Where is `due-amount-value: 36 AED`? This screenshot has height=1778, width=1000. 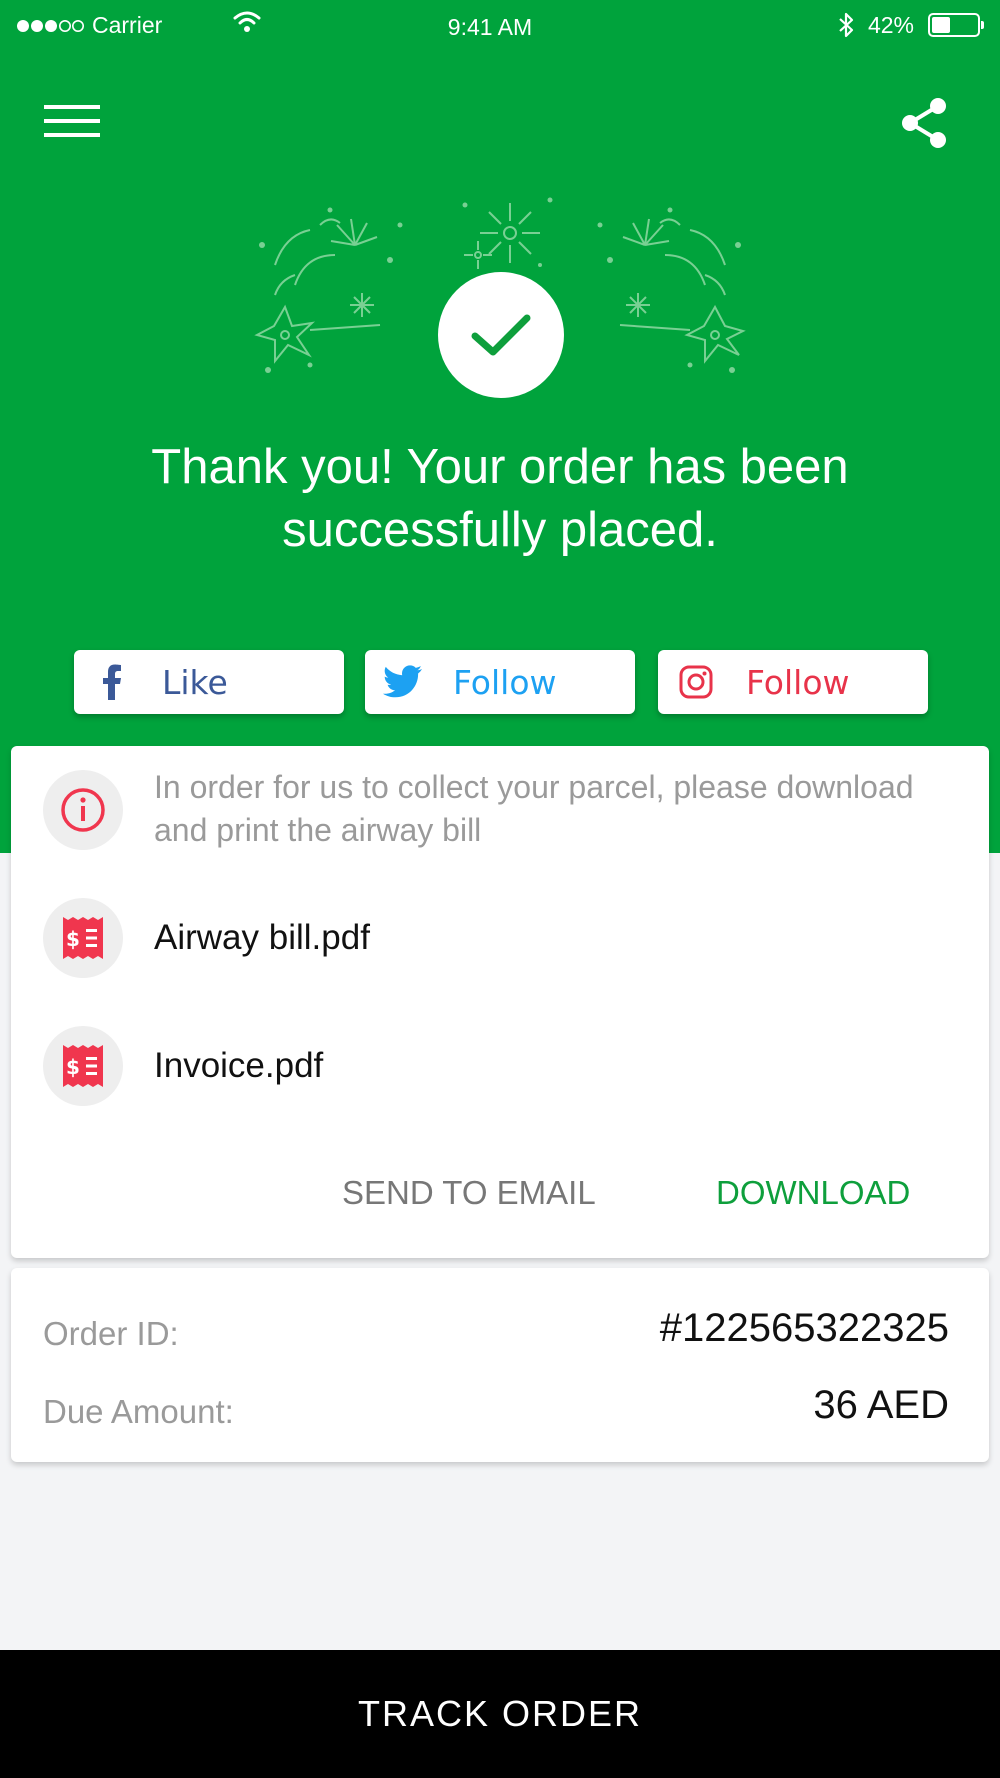 due-amount-value: 36 AED is located at coordinates (881, 1405).